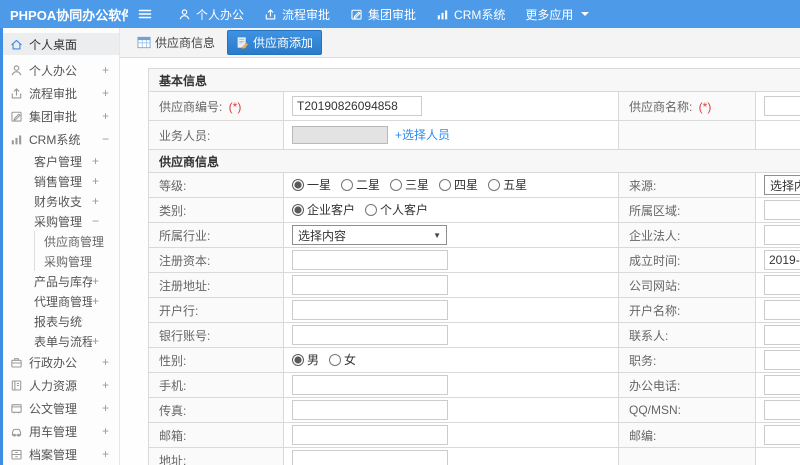 Image resolution: width=800 pixels, height=465 pixels. Describe the element at coordinates (61, 221) in the screenshot. I see `sidebar-item-purchase-mgmt: 采购管理 −` at that location.